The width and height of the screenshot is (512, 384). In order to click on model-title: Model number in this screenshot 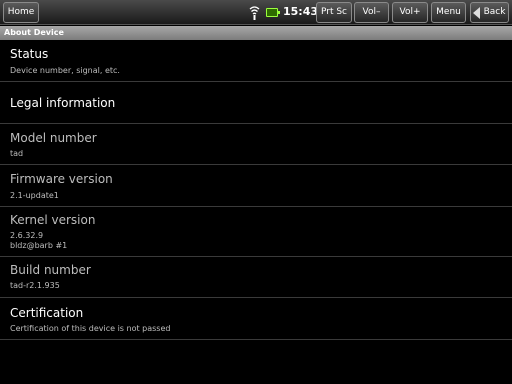, I will do `click(53, 138)`.